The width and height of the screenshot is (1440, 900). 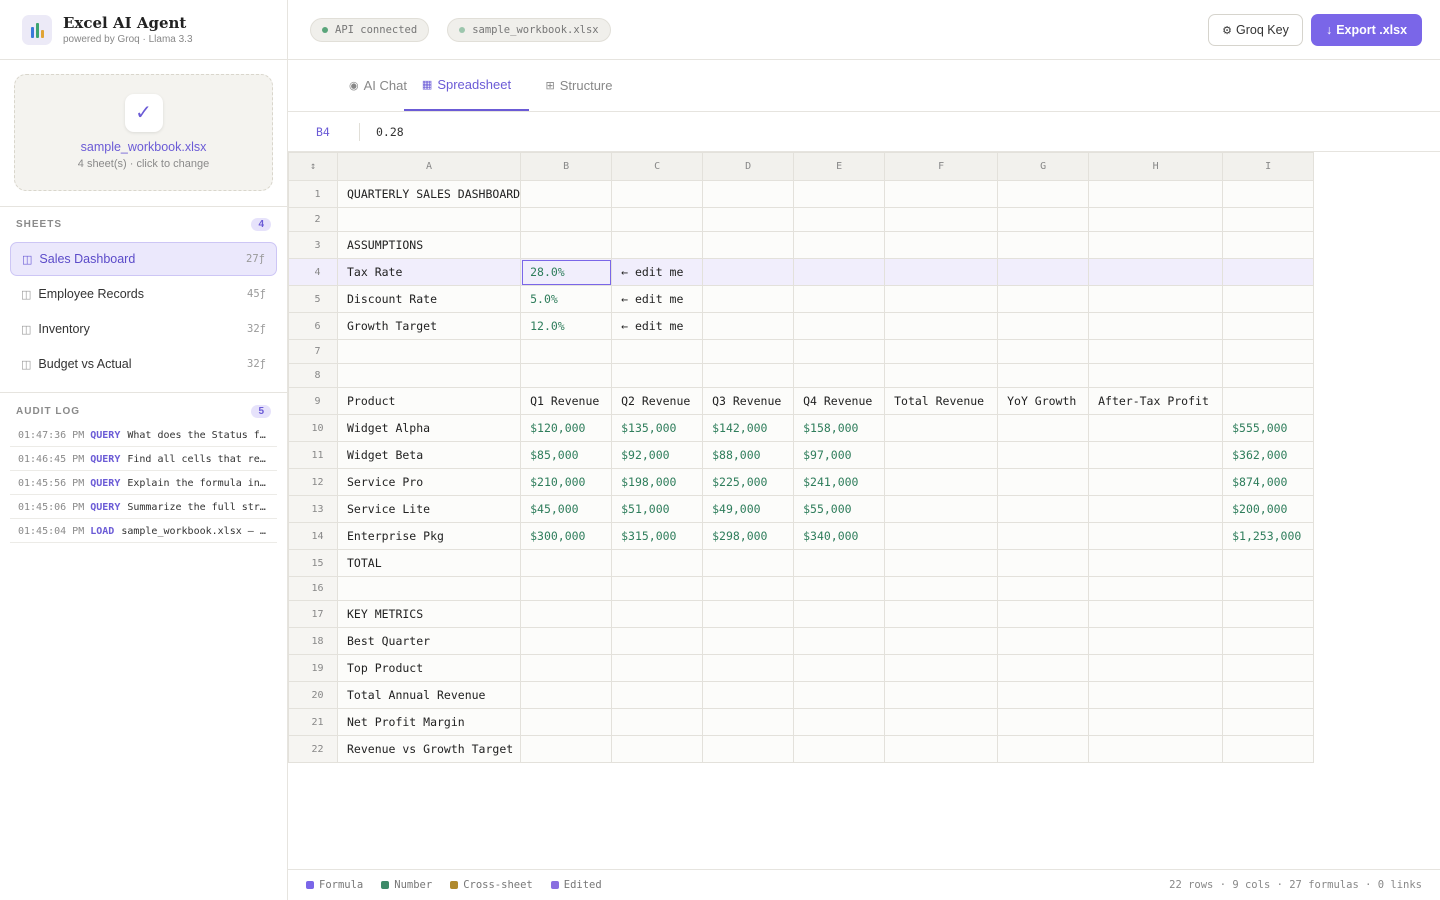 What do you see at coordinates (839, 614) in the screenshot?
I see `grid-cell-e17` at bounding box center [839, 614].